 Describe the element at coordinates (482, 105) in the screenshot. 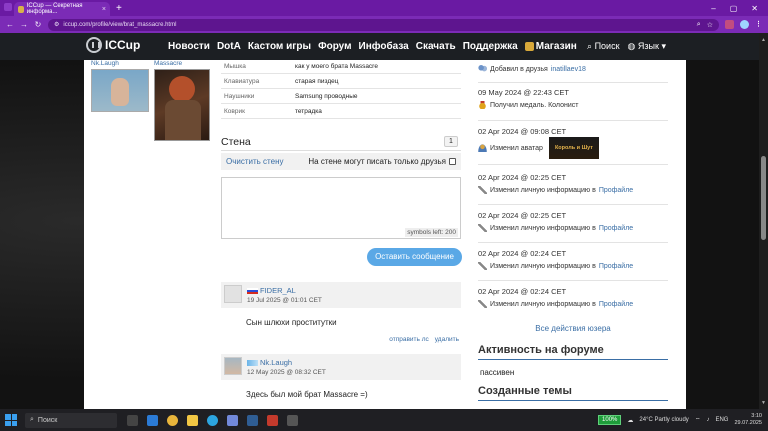

I see `medal-icon` at that location.